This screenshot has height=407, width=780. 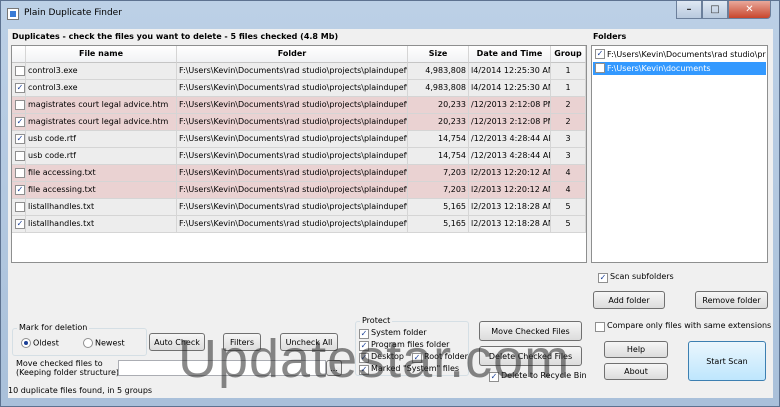 I want to click on cell-size: 5,165, so click(x=438, y=207).